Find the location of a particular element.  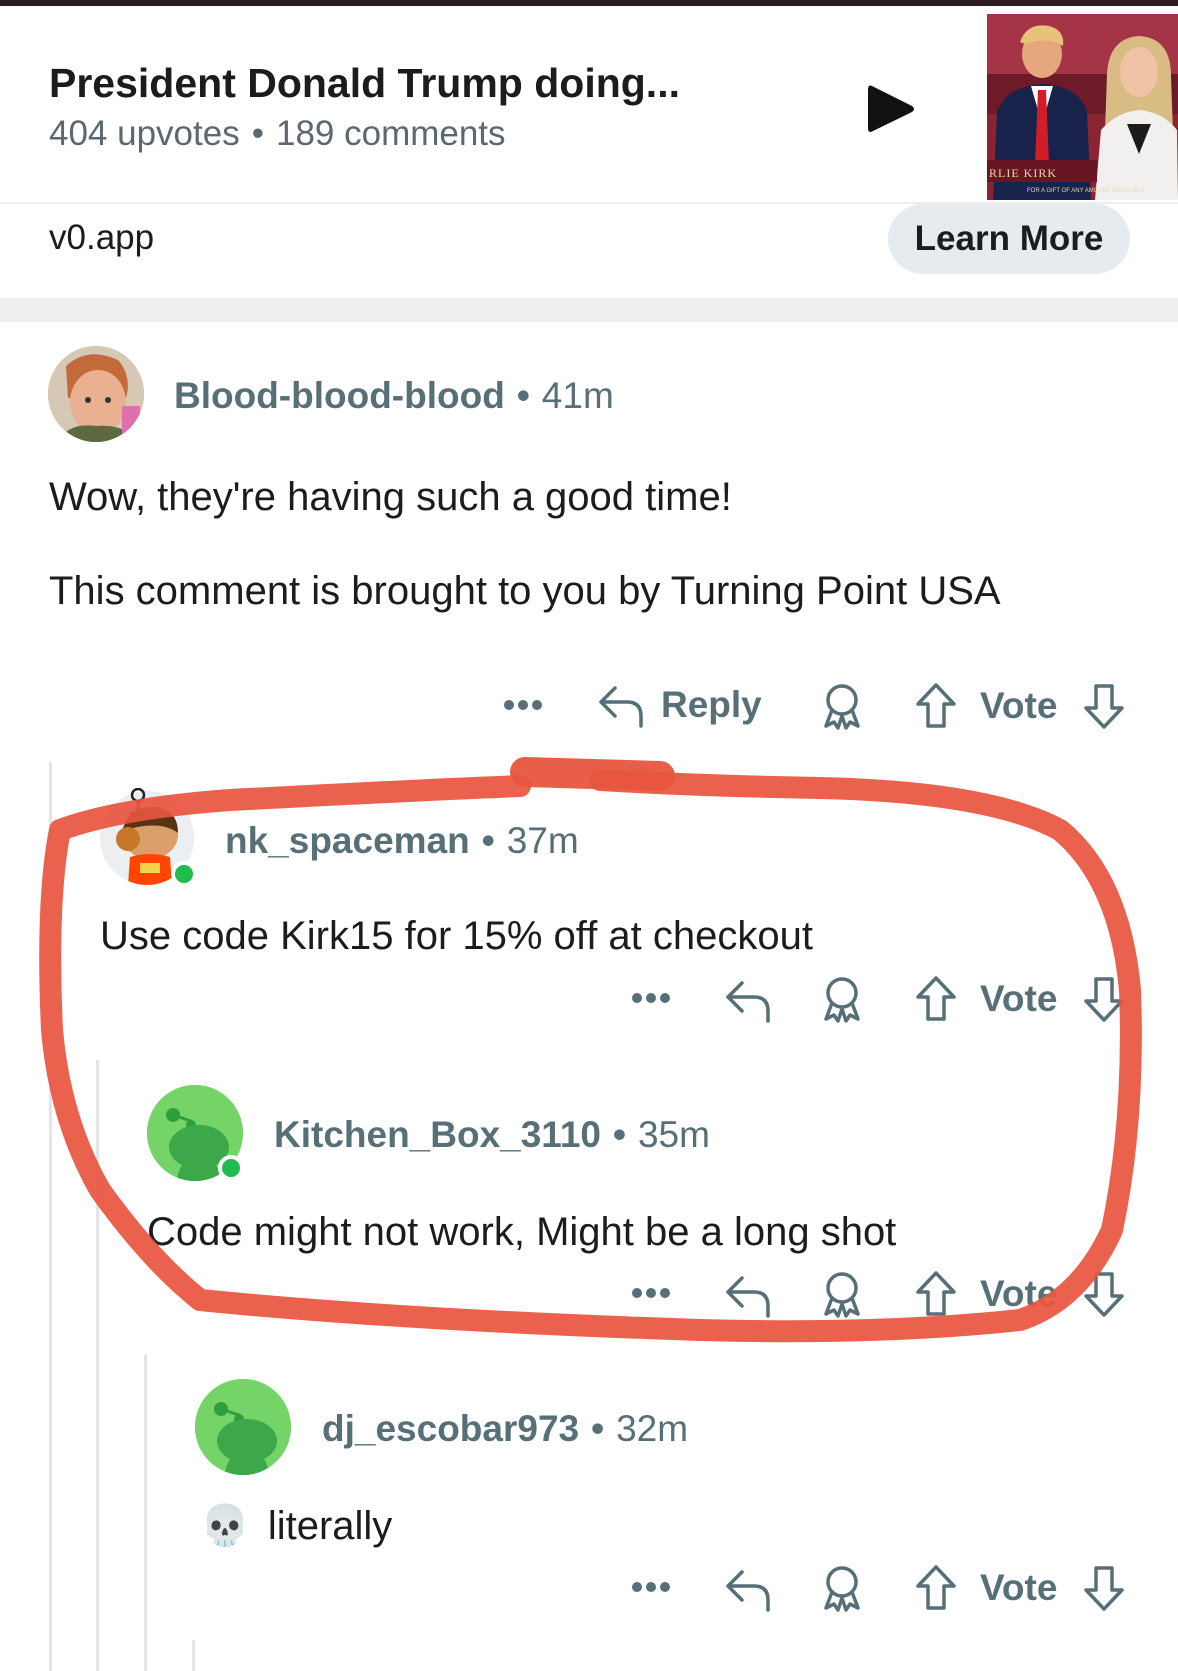

username: dj_escobar973 is located at coordinates (450, 1428).